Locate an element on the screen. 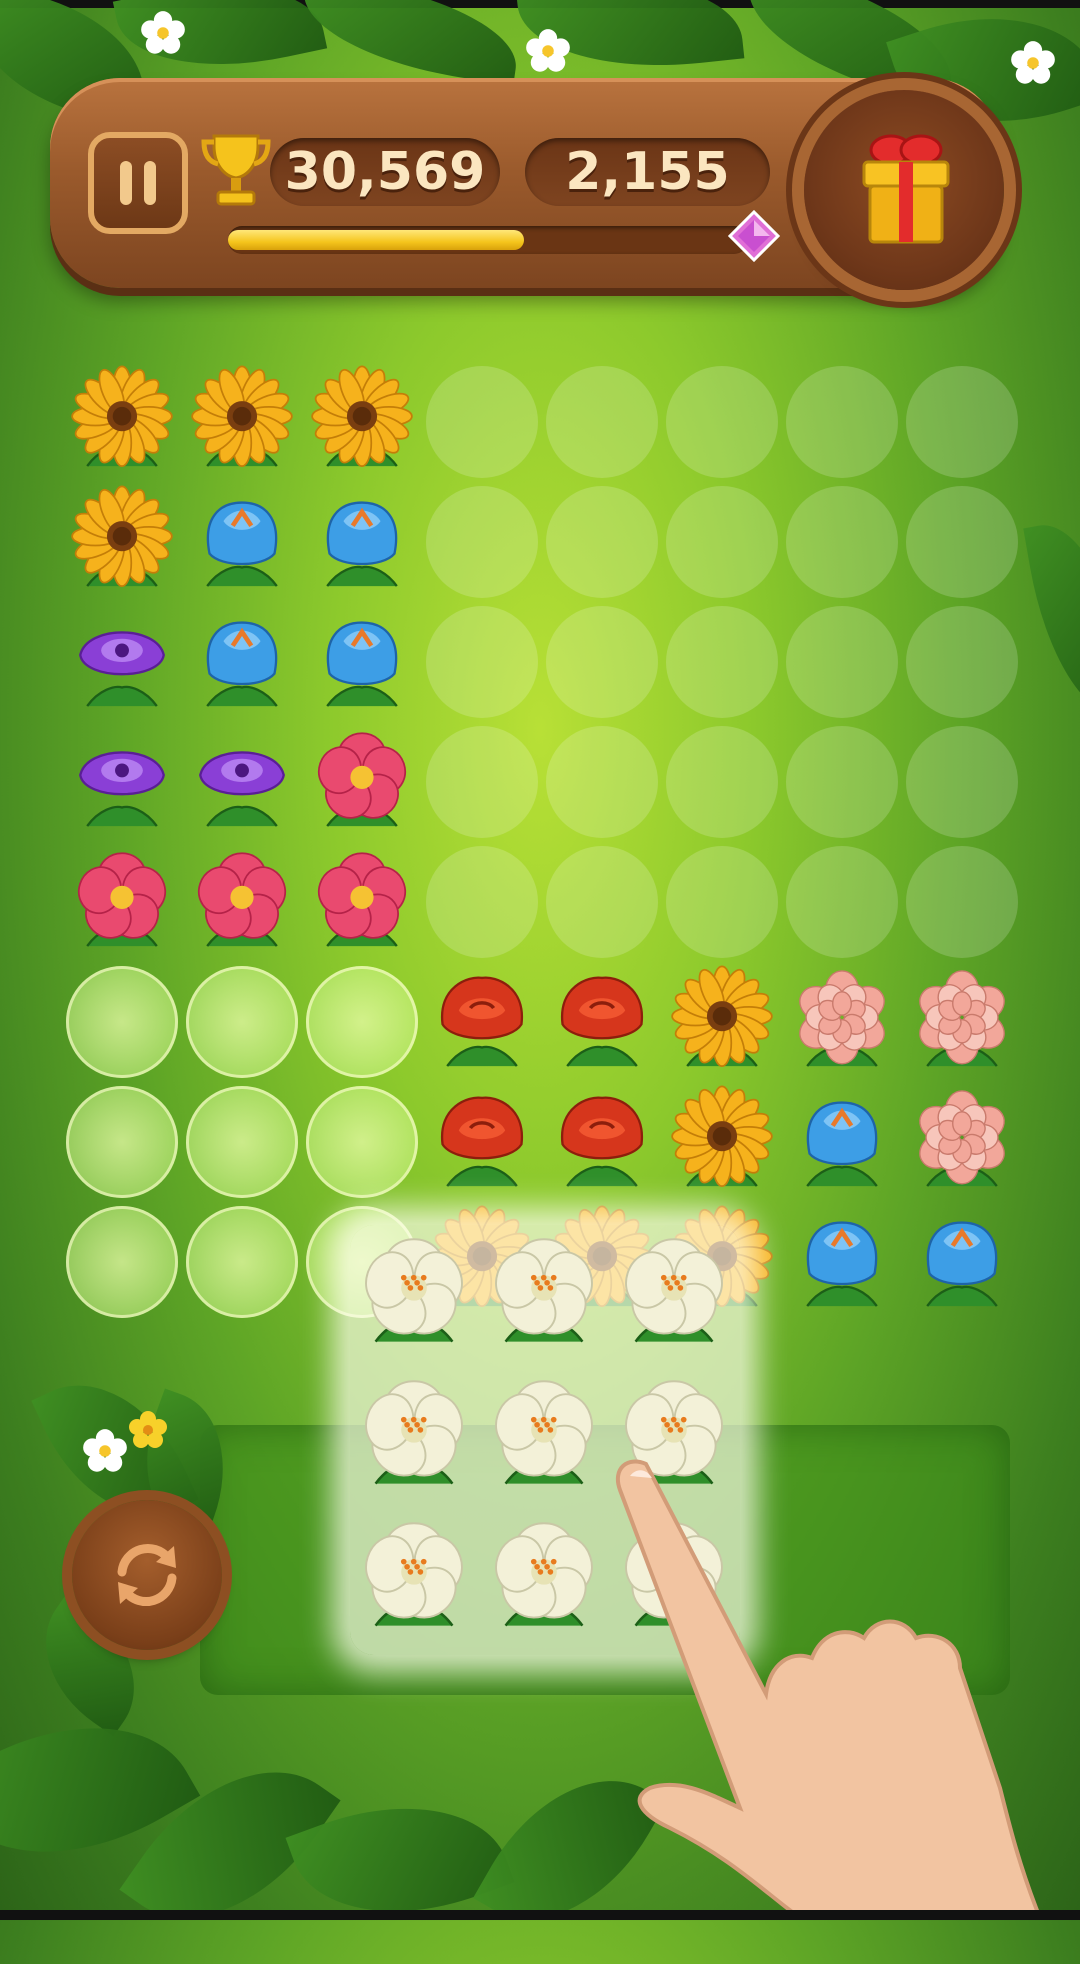 The width and height of the screenshot is (1080, 1964). screen-bottom-border is located at coordinates (540, 1915).